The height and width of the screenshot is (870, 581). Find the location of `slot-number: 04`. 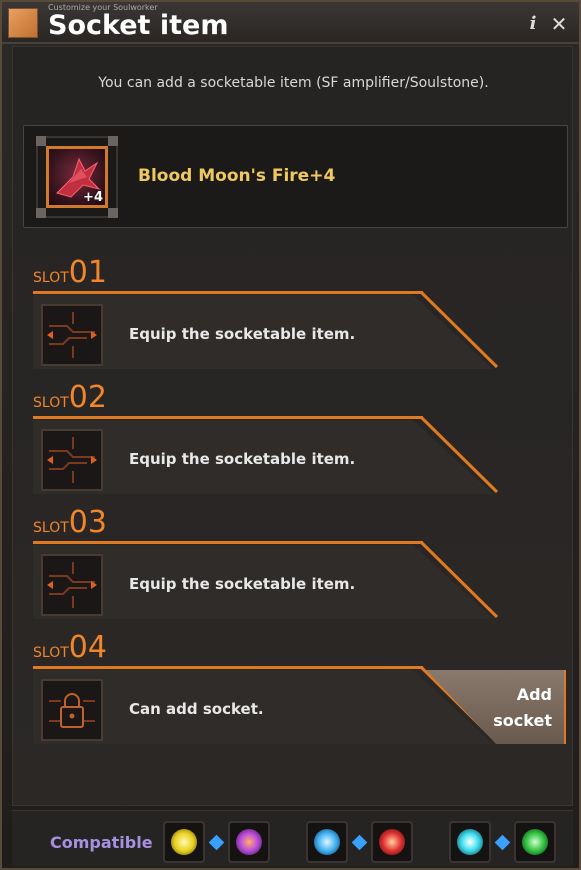

slot-number: 04 is located at coordinates (87, 647).